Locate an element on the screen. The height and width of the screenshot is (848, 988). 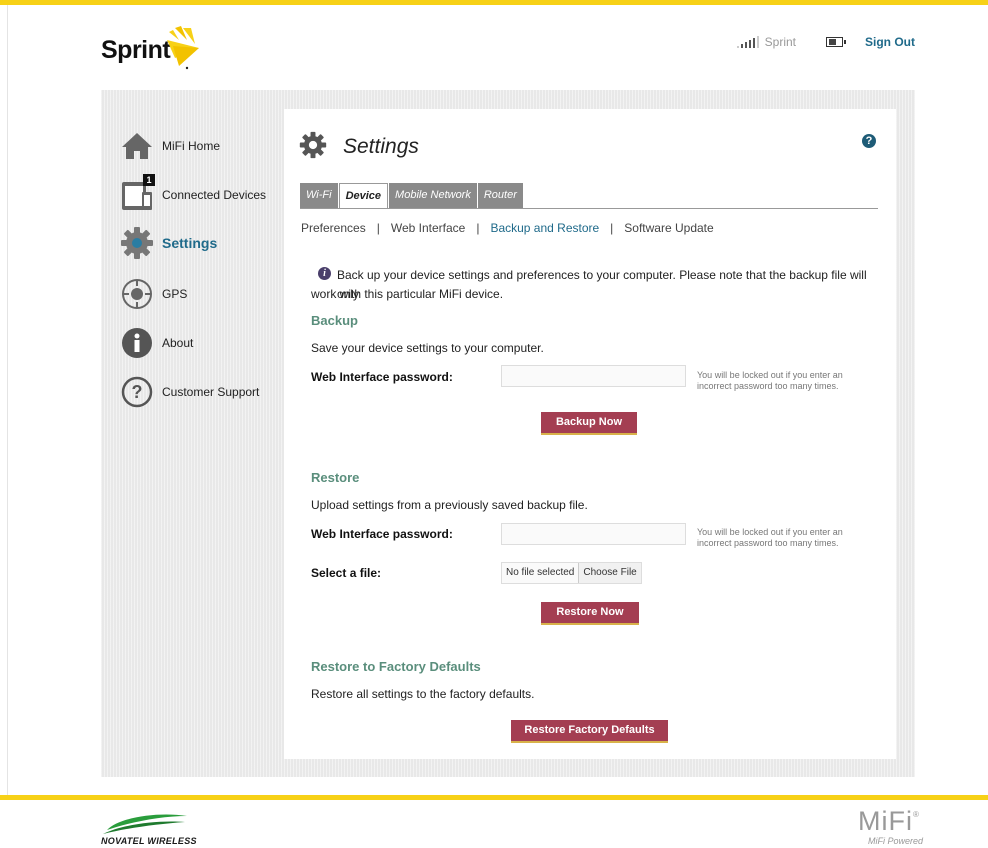
info-circle-icon: i is located at coordinates (324, 273).